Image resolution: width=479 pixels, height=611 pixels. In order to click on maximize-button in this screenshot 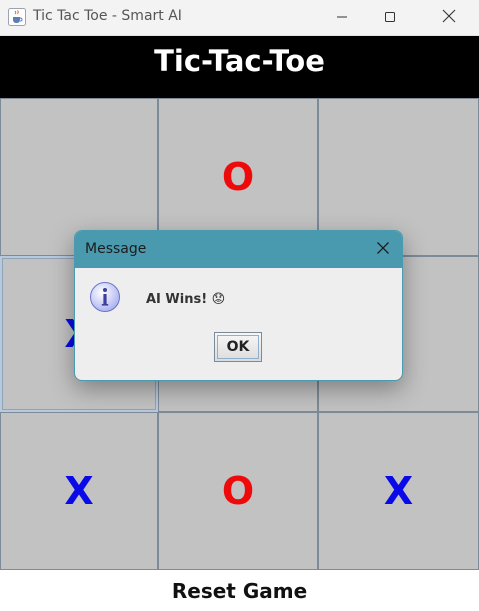, I will do `click(390, 17)`.